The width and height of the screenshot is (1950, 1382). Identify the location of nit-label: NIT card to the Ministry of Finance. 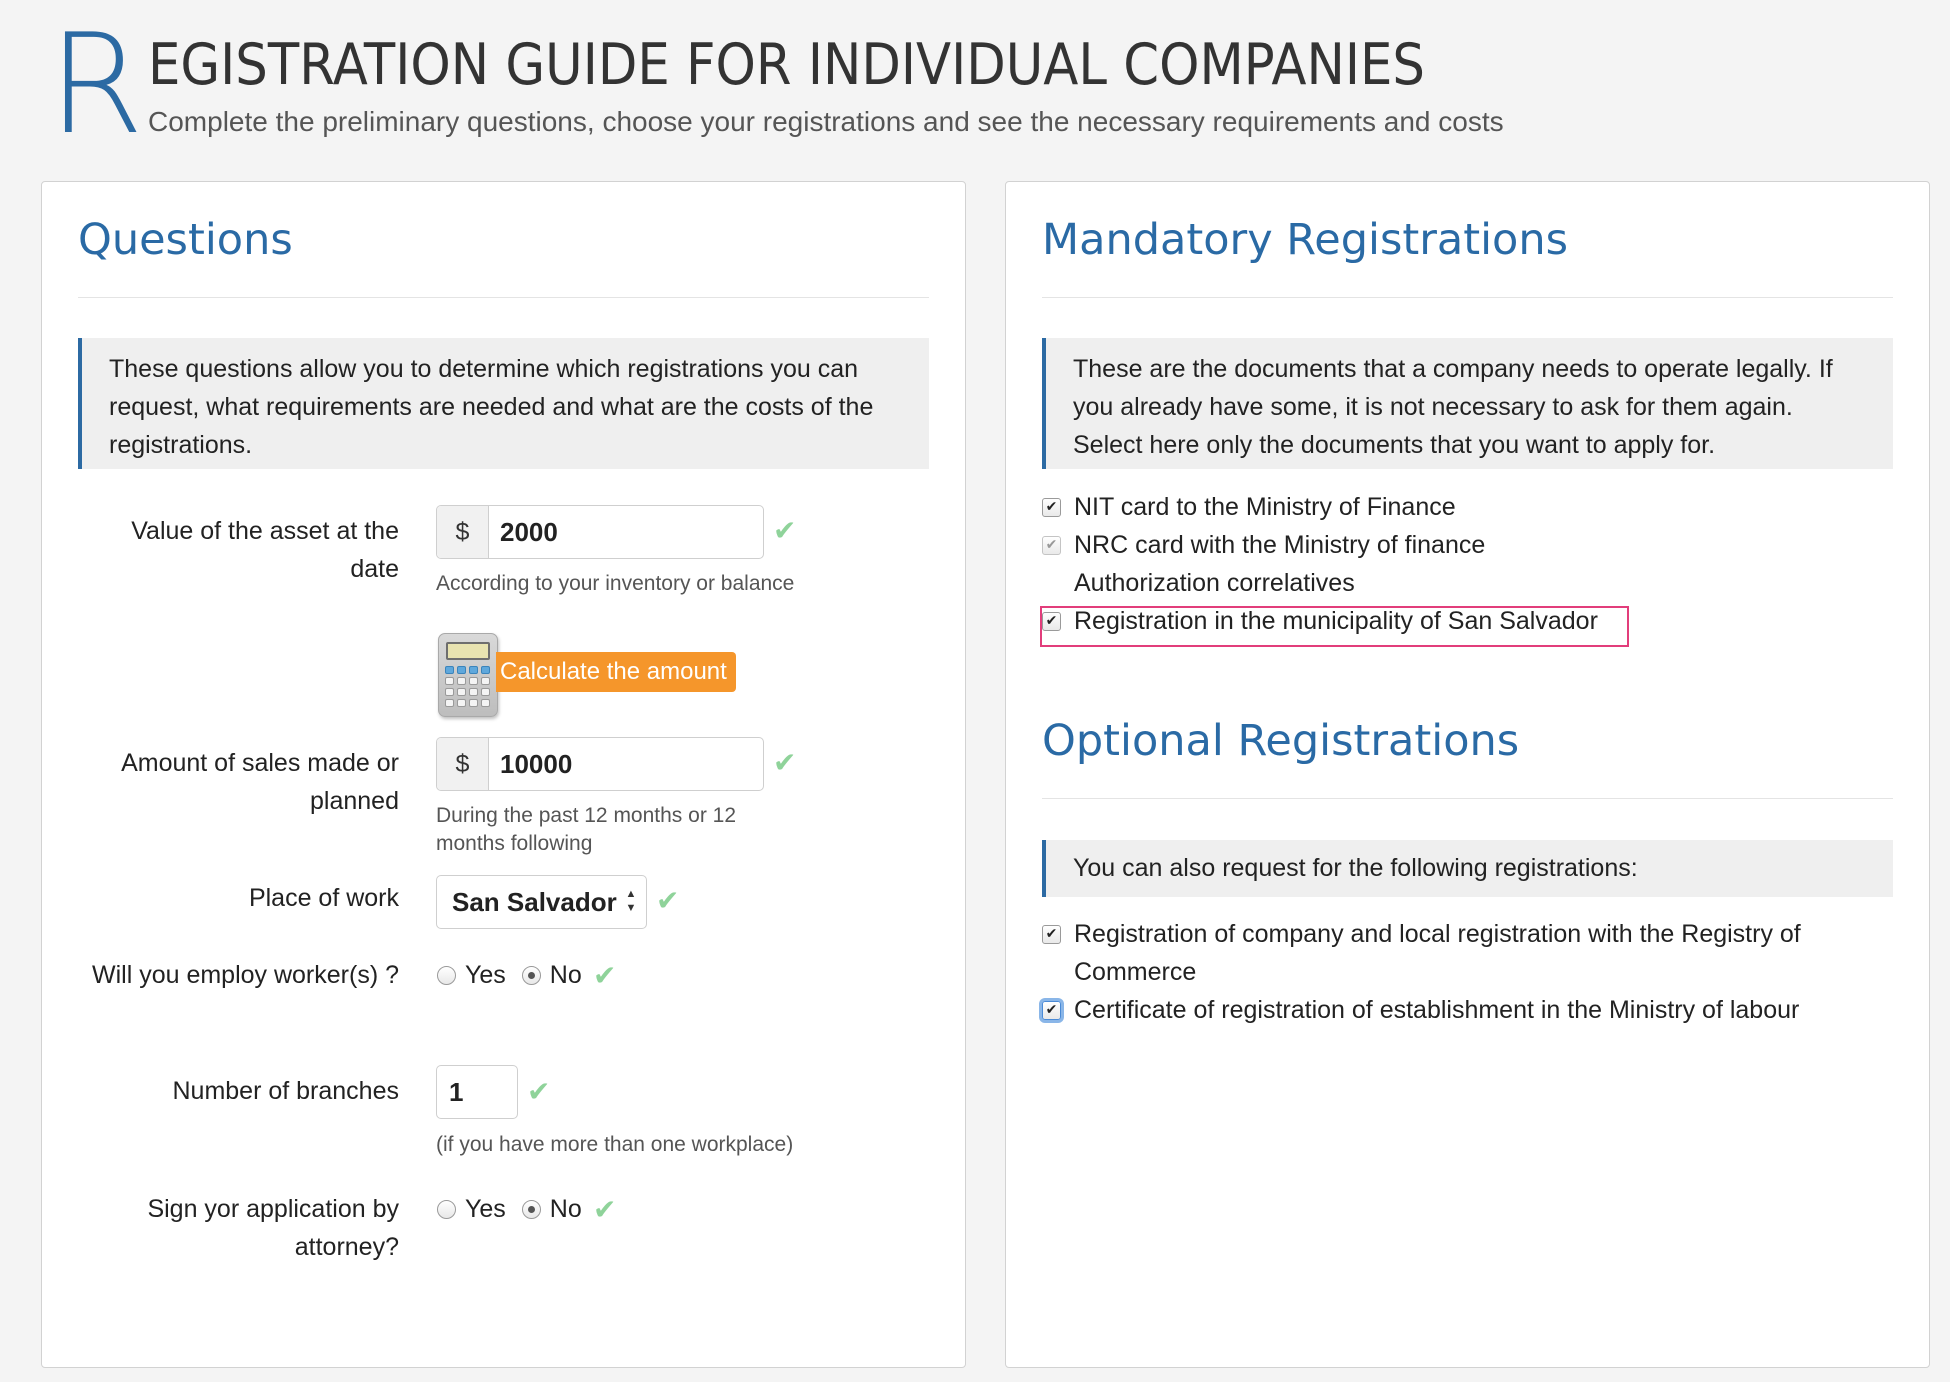
(1265, 507).